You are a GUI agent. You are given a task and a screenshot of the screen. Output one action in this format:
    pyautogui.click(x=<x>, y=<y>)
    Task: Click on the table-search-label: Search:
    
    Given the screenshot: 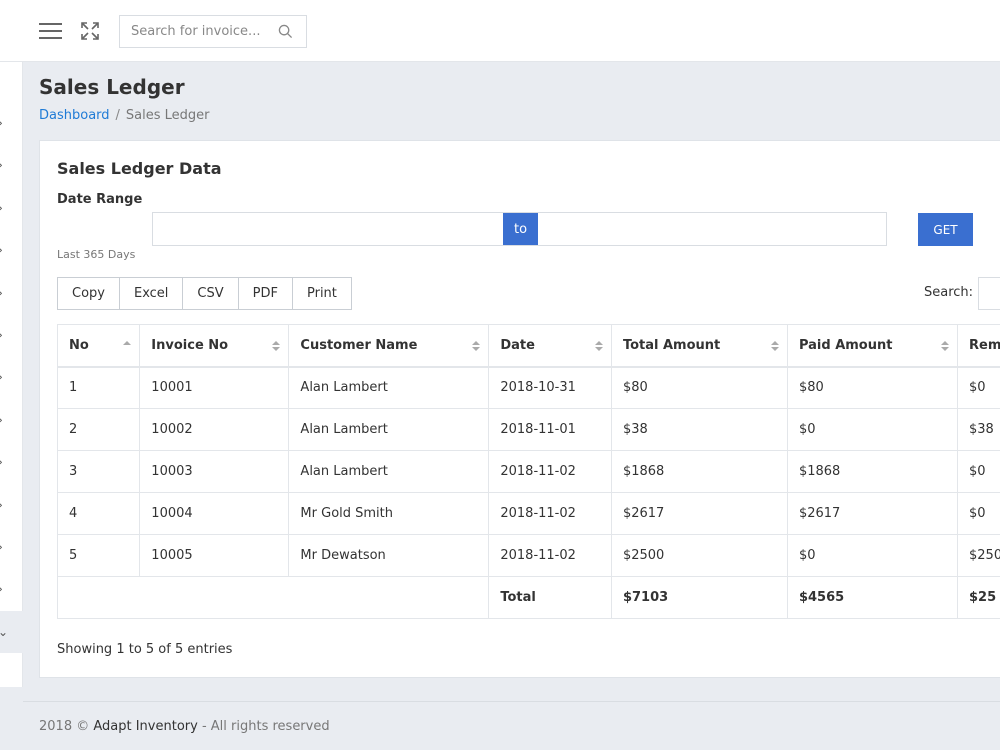 What is the action you would take?
    pyautogui.click(x=949, y=292)
    